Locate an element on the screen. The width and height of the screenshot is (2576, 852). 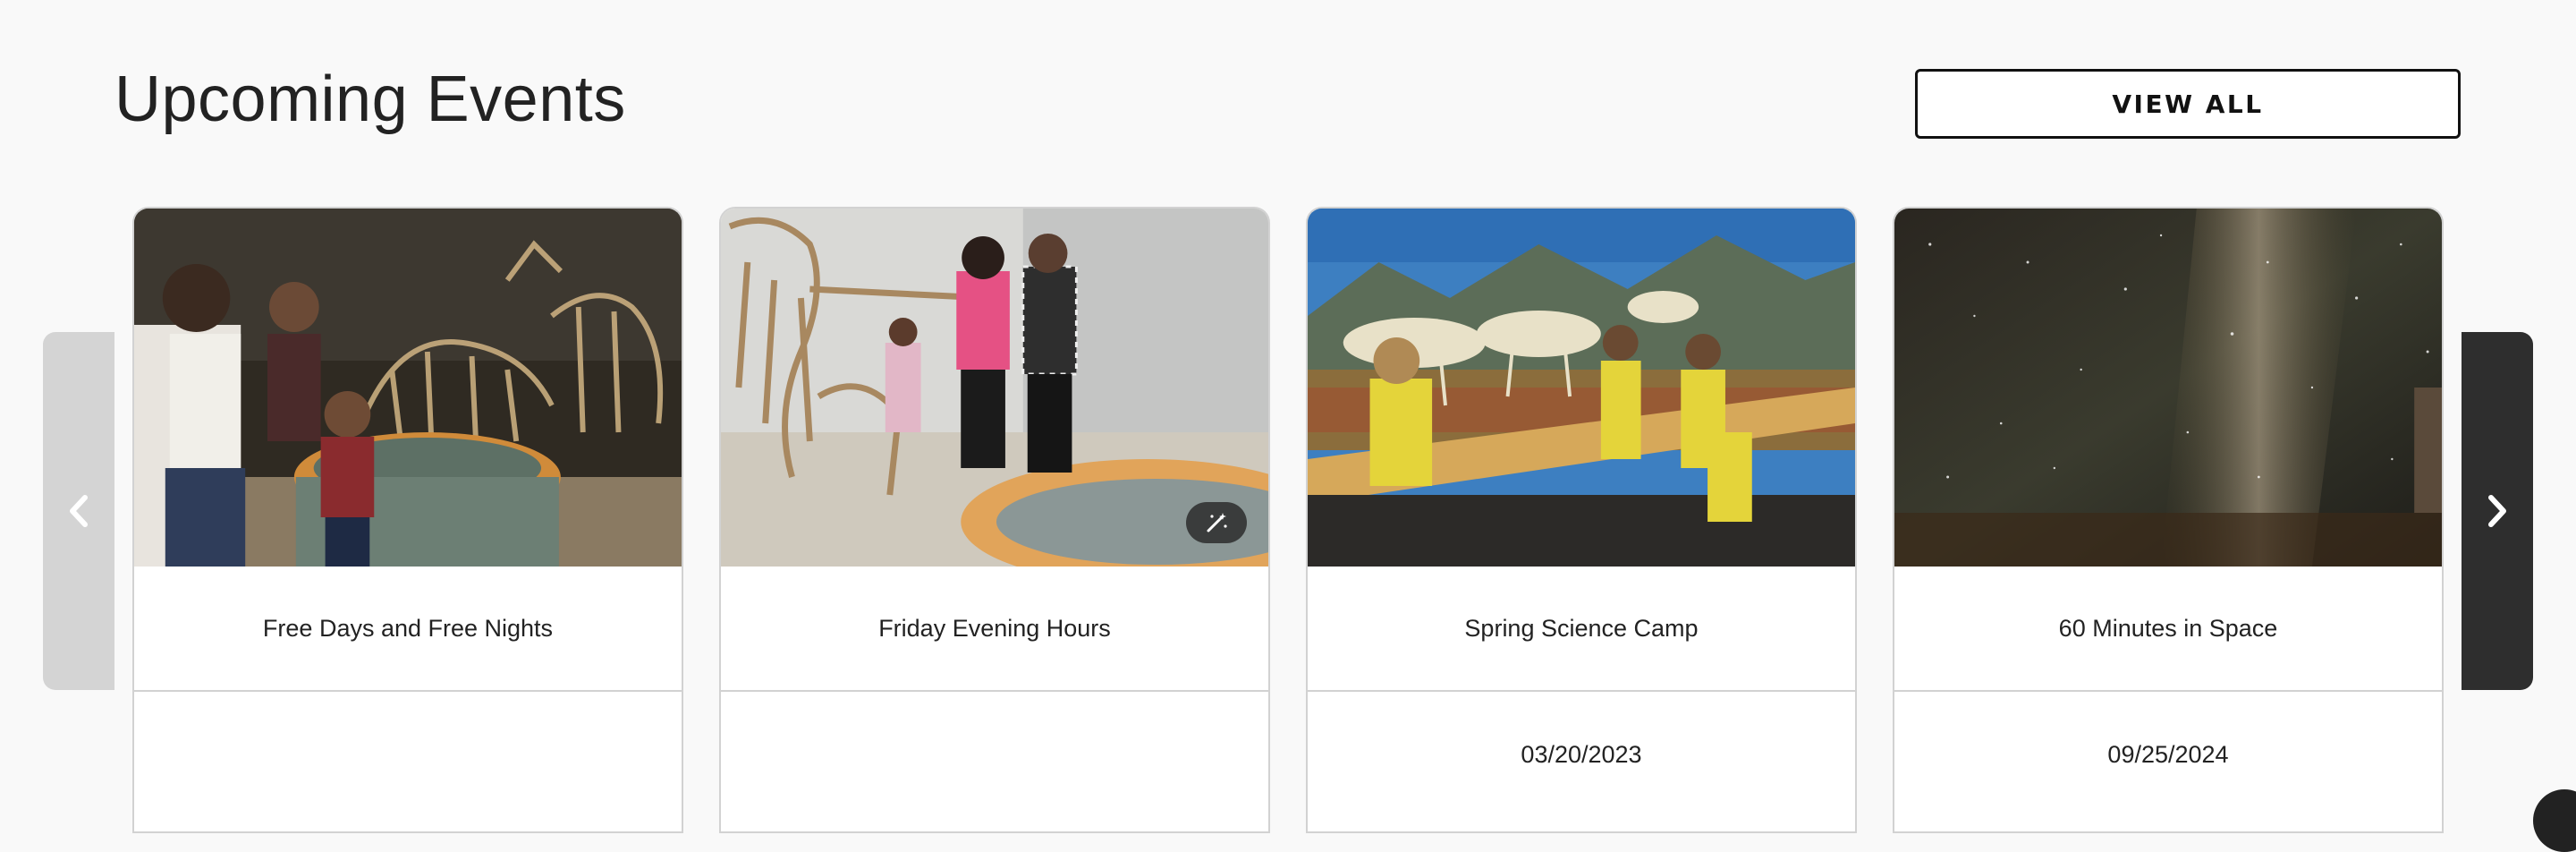
event-date: 03/20/2023 is located at coordinates (1581, 754).